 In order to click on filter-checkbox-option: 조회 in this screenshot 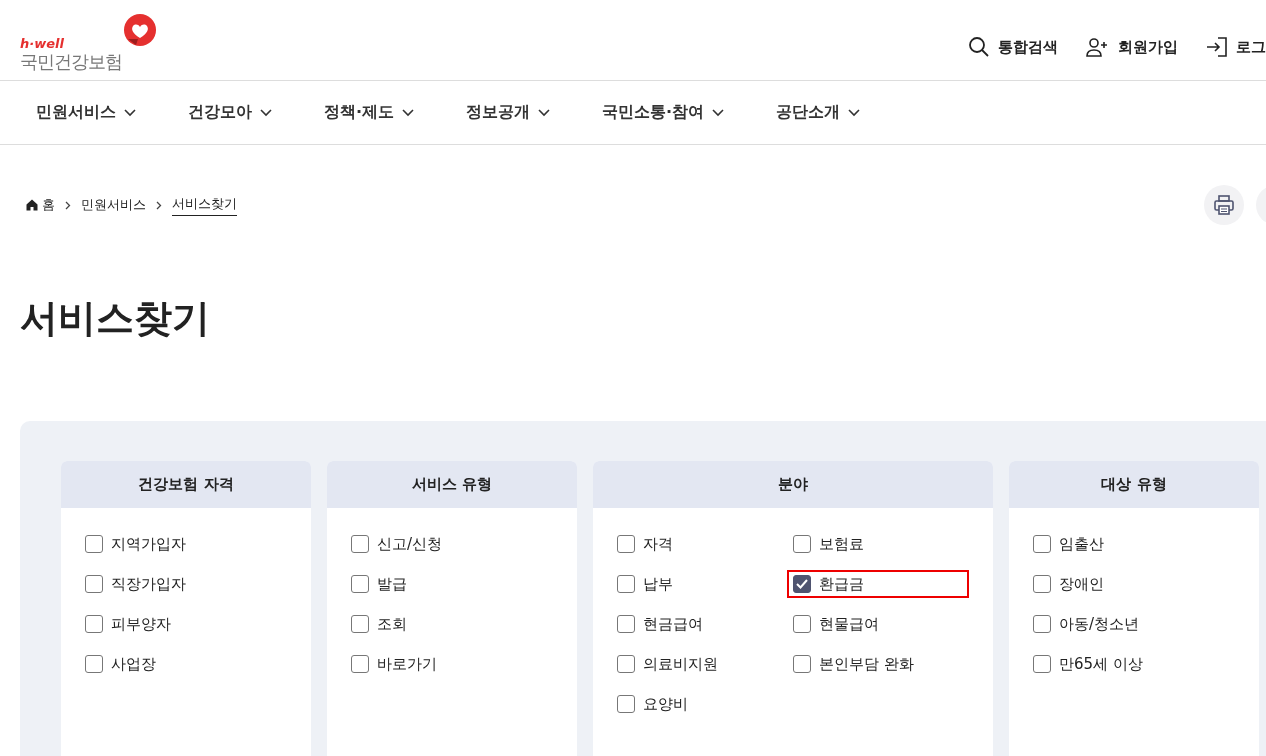, I will do `click(448, 624)`.